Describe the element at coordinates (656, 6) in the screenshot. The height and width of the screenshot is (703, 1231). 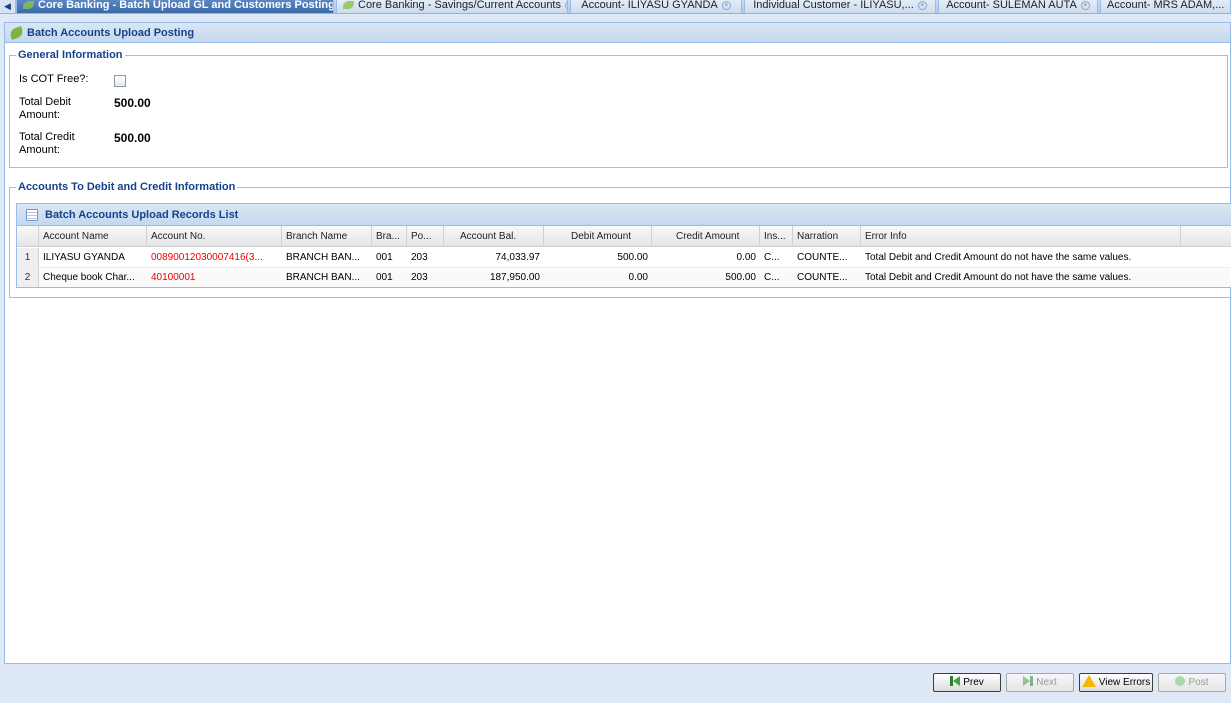
I see `tab-account-iliyasu: Account- ILIYASU GYANDA ×` at that location.